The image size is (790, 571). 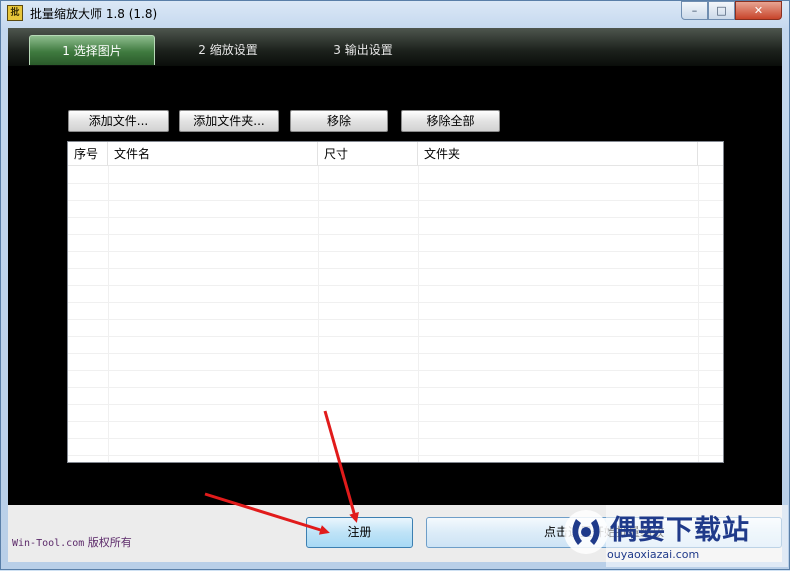 I want to click on annotation-arrows, so click(x=281, y=472).